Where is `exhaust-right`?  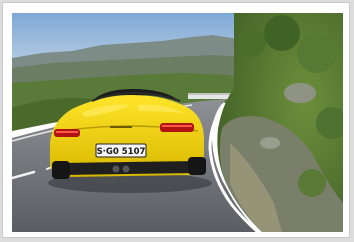
exhaust-right is located at coordinates (126, 169).